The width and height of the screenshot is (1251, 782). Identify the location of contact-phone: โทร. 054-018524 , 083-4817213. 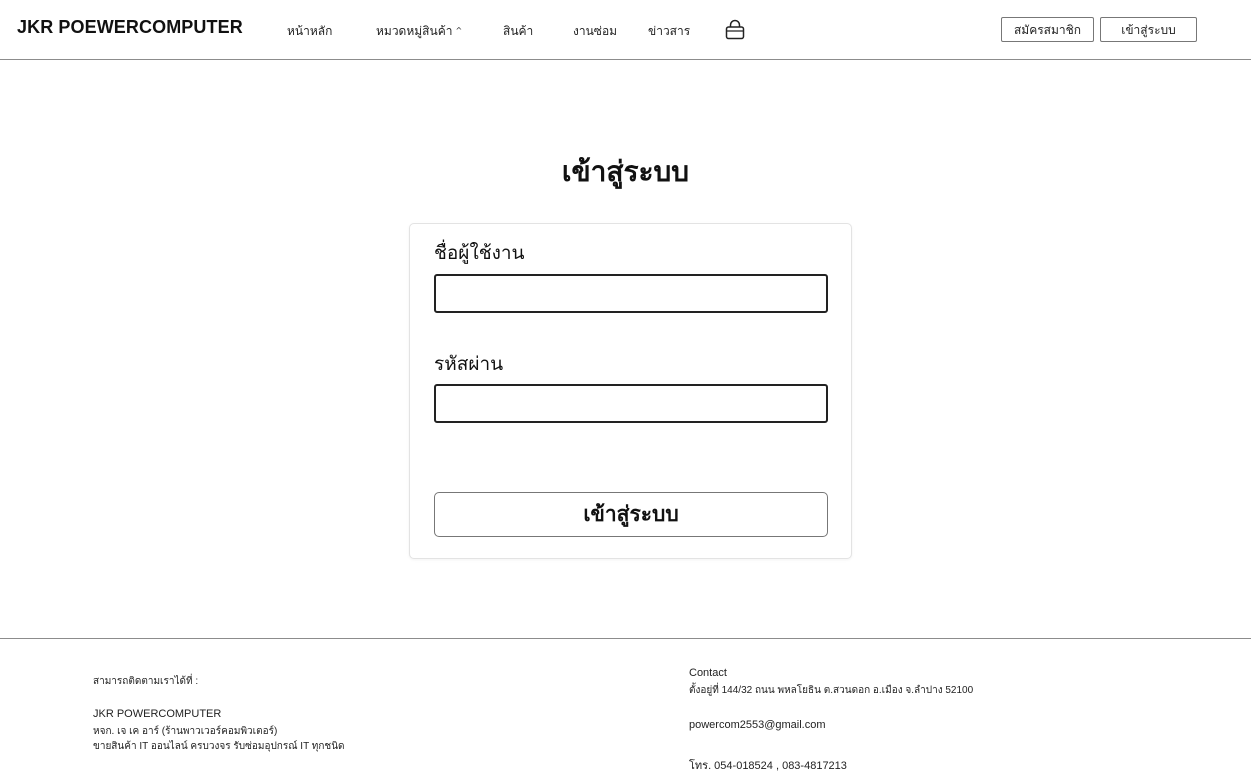
(768, 766).